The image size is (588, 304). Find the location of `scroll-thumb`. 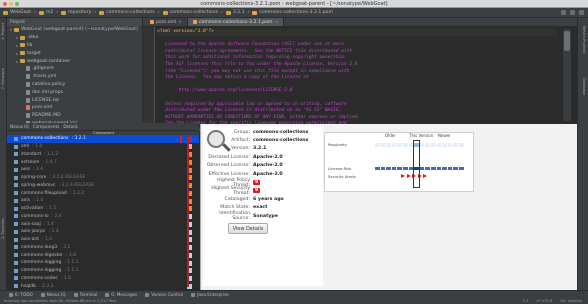

scroll-thumb is located at coordinates (567, 41).